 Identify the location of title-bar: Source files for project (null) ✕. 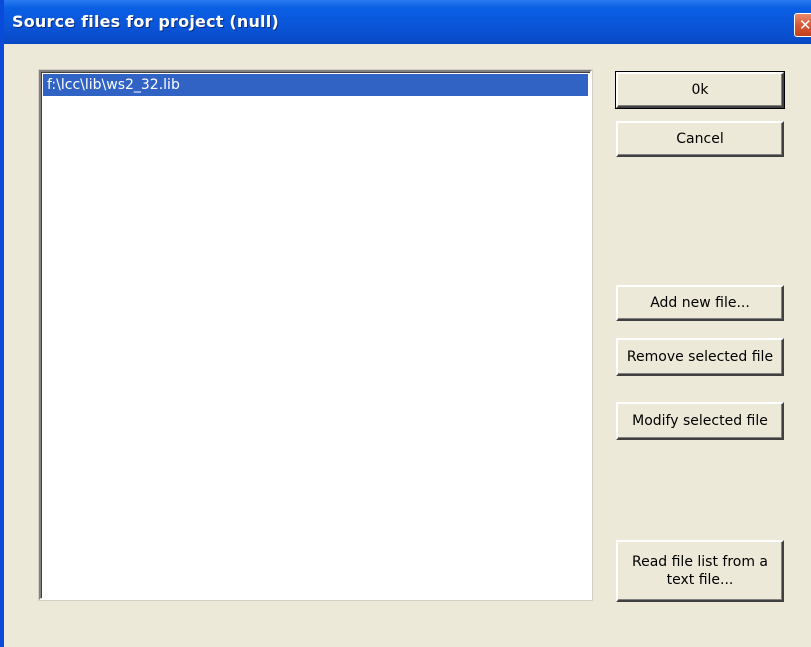
(407, 22).